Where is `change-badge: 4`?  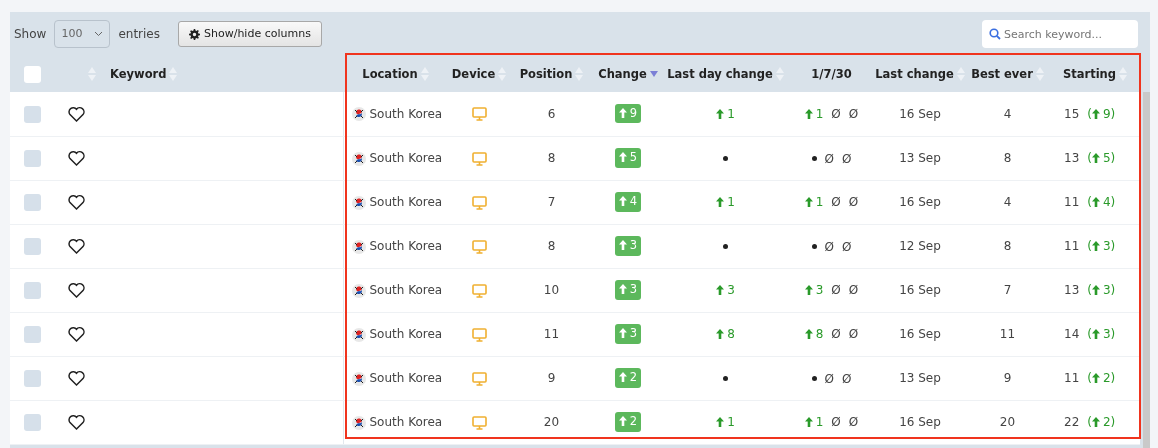
change-badge: 4 is located at coordinates (628, 202).